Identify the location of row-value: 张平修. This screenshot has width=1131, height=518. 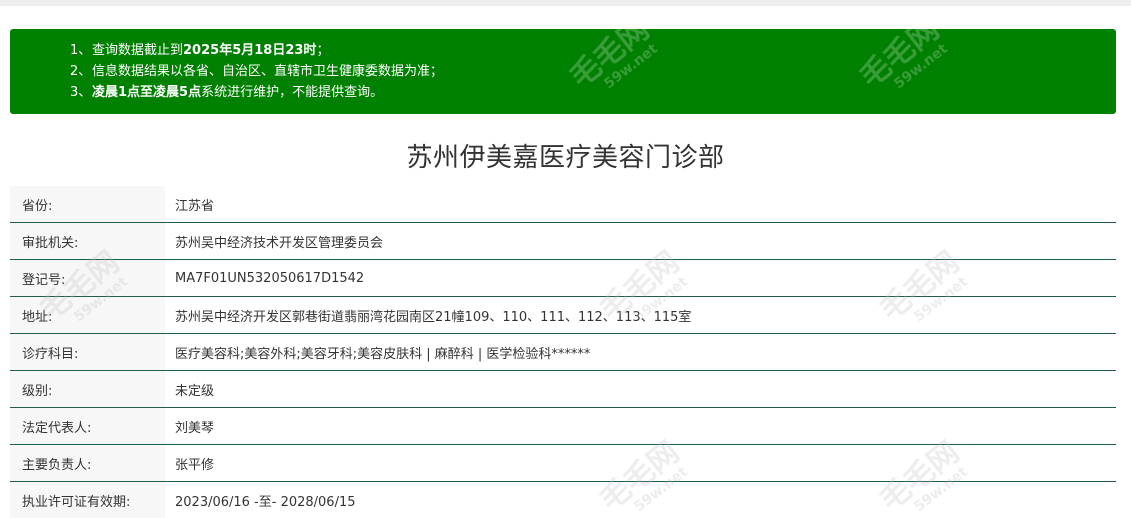
(640, 463).